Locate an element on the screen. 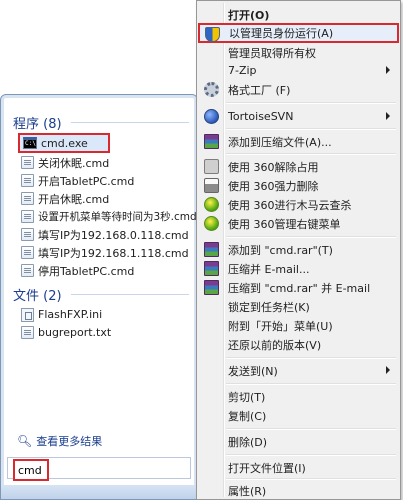  menu-label: 还原以前的版本(V) is located at coordinates (275, 345).